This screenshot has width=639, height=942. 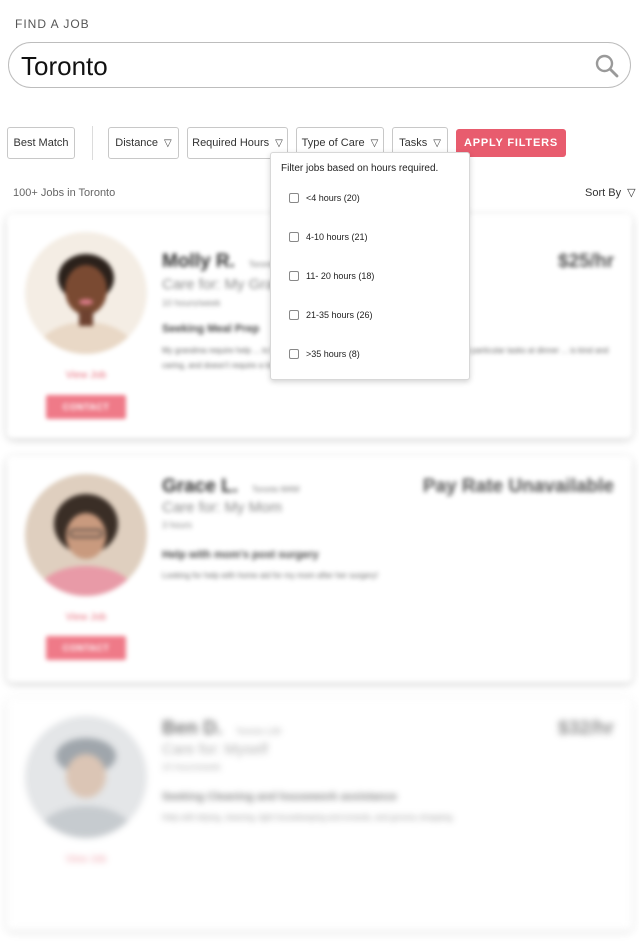 I want to click on hours-option-label: 11- 20 hours (18), so click(x=340, y=276).